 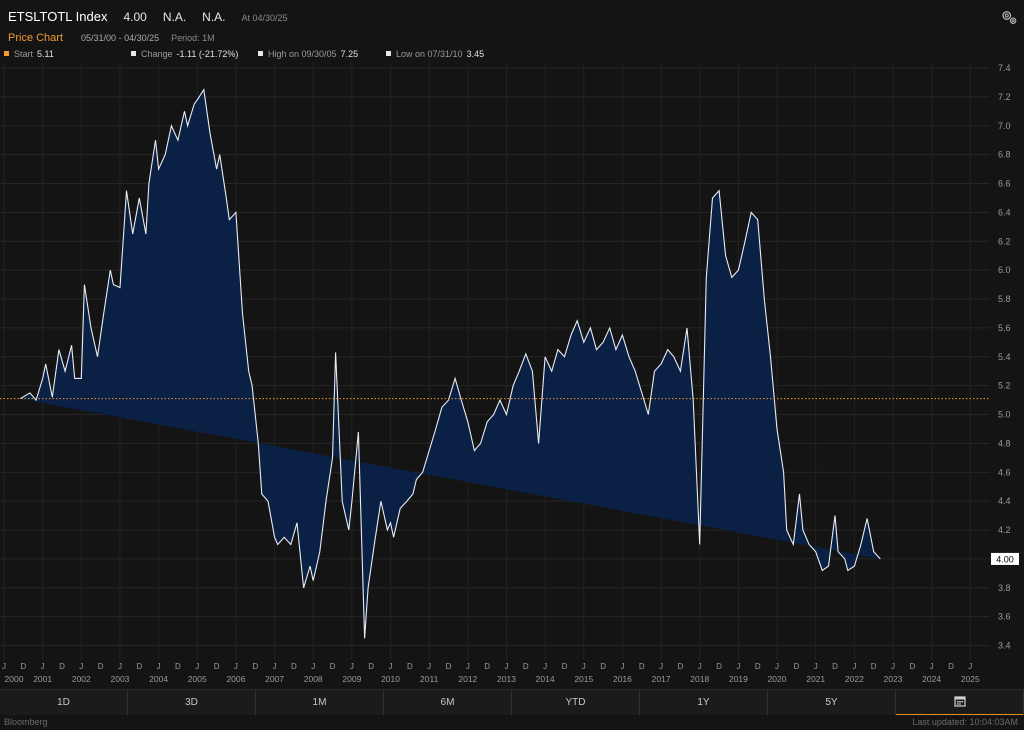 I want to click on chart-type-label: Price Chart, so click(x=35, y=38).